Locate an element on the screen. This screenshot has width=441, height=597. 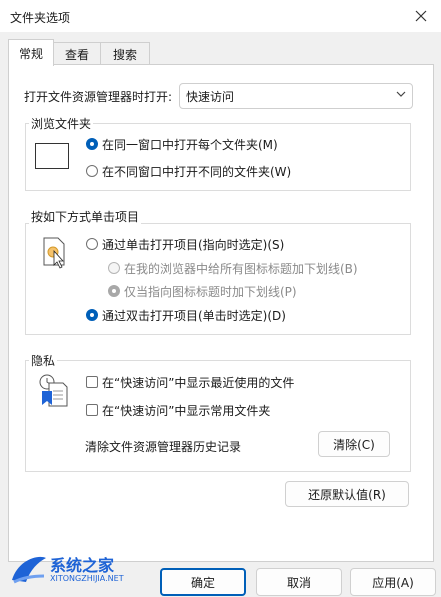
apply-button: 应用(A) is located at coordinates (393, 582).